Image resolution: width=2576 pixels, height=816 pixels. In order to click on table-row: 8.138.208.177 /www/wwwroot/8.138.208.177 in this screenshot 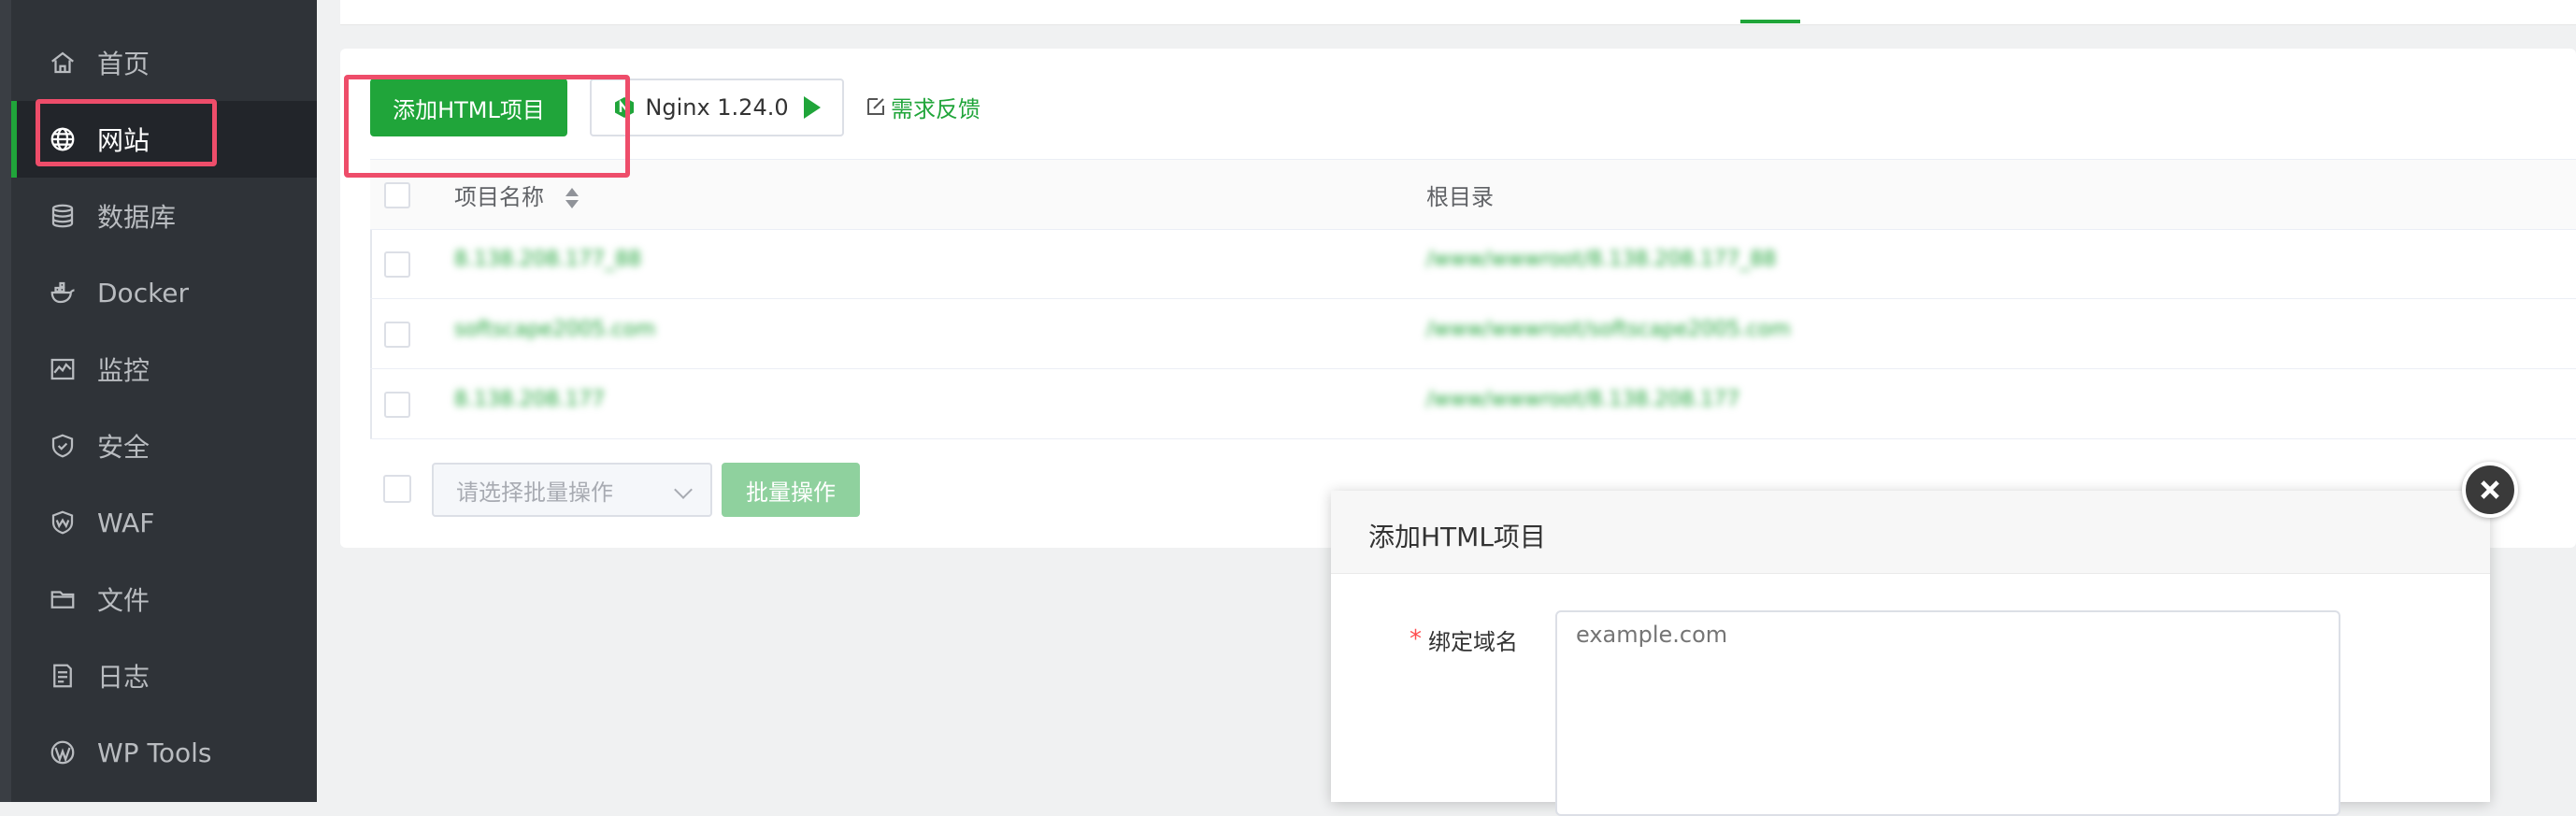, I will do `click(1473, 404)`.